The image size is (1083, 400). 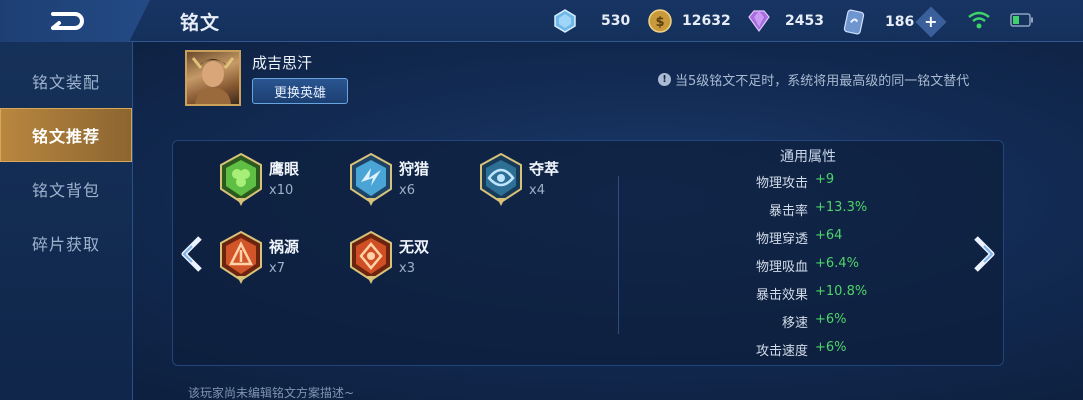 I want to click on hunting-rune-icon, so click(x=371, y=179).